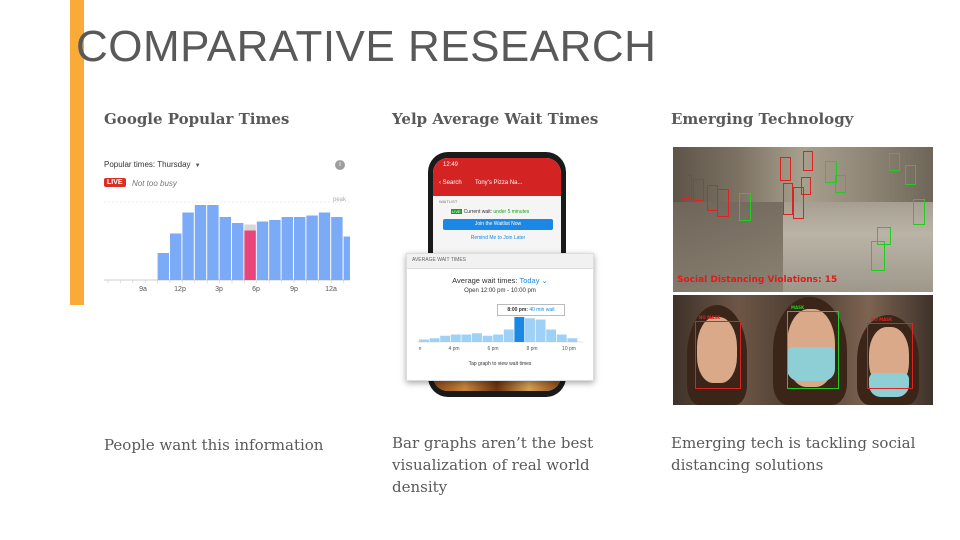 This screenshot has width=960, height=540. What do you see at coordinates (451, 165) in the screenshot?
I see `status-time: 12:49` at bounding box center [451, 165].